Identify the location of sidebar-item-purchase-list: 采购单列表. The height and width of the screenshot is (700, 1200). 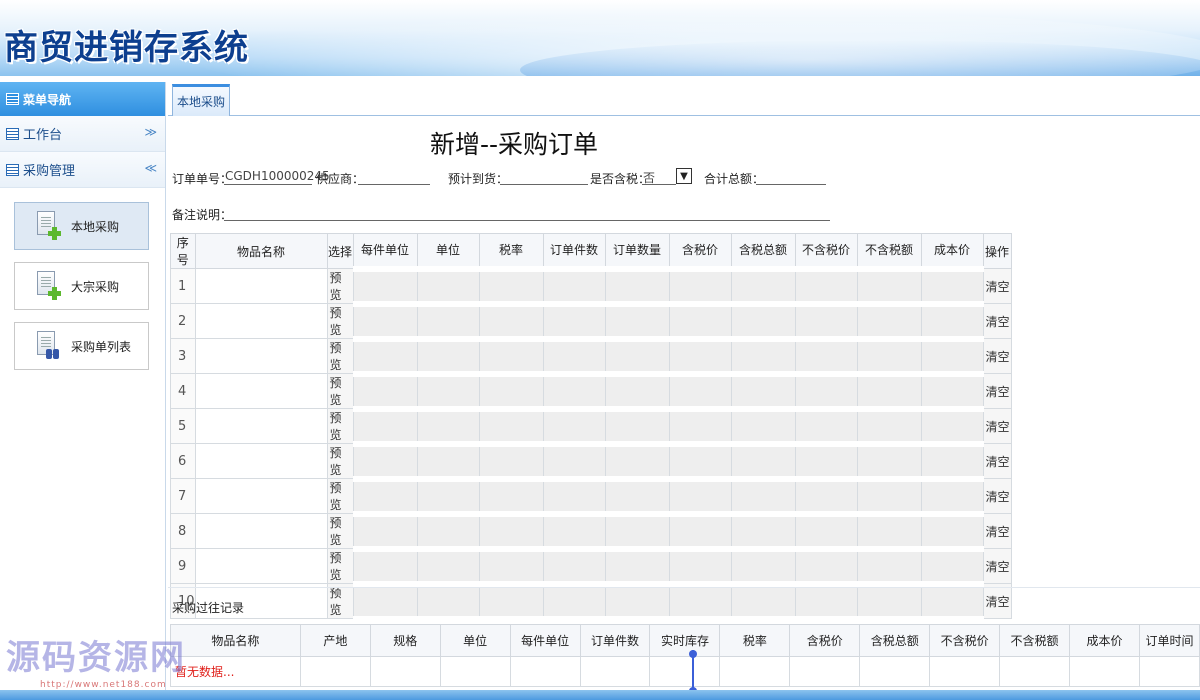
(81, 346).